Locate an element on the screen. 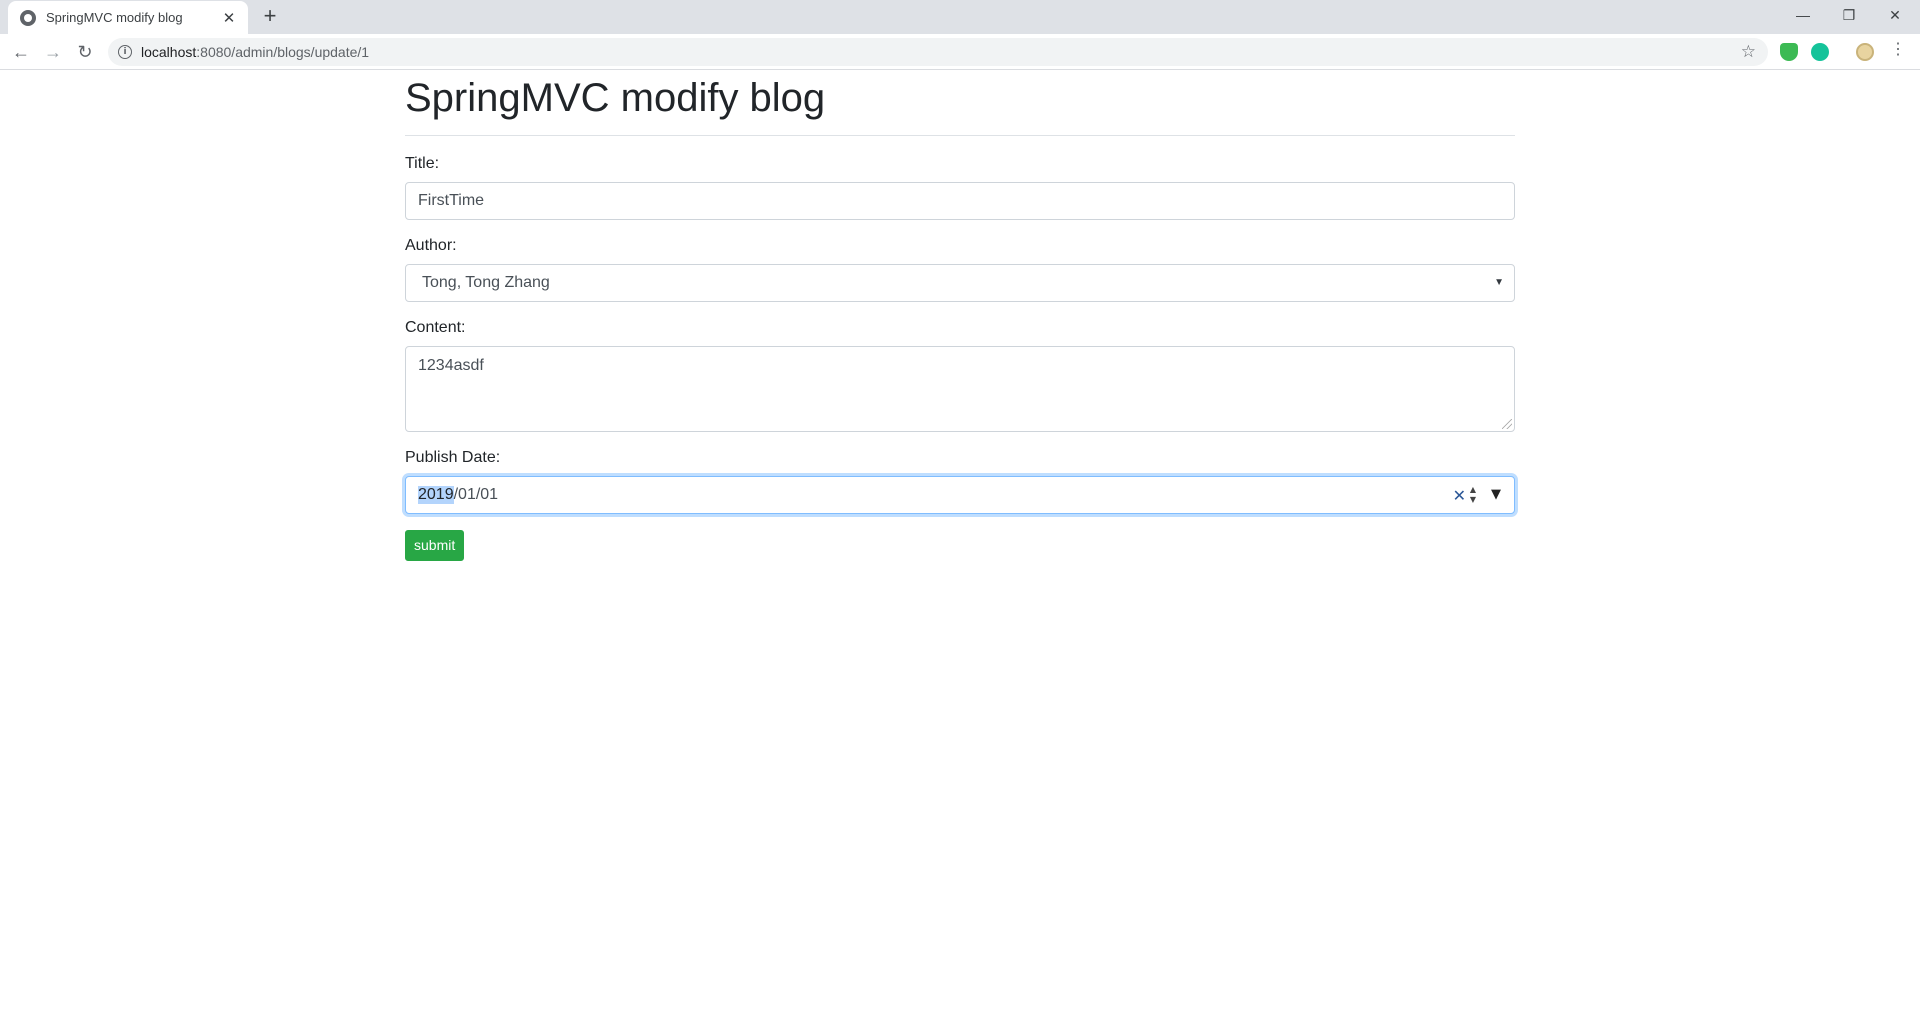  publish-date-input: 2019/01/01 ✕ ▲ ▼ ▼ is located at coordinates (960, 495).